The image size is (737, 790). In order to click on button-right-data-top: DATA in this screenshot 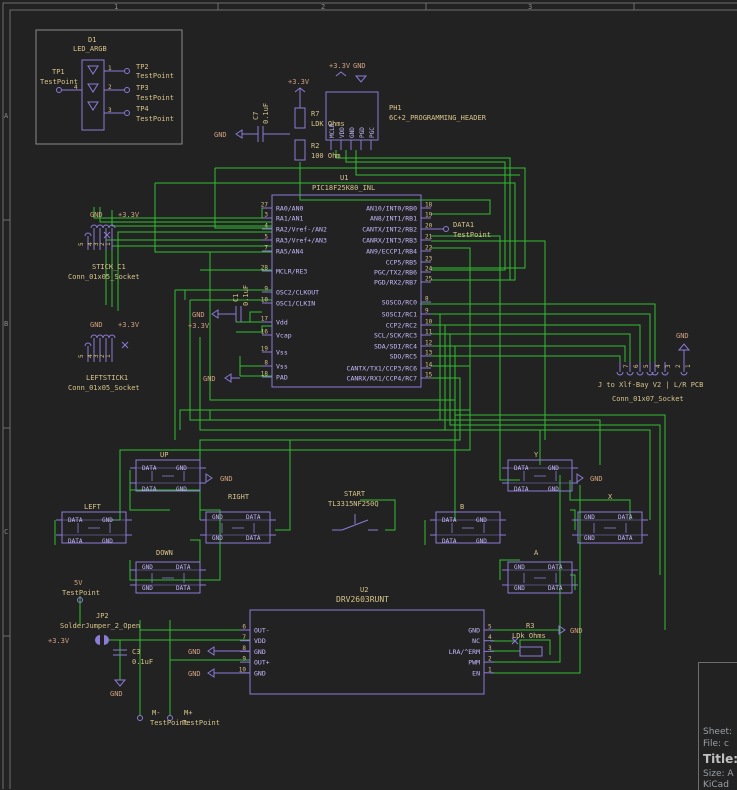, I will do `click(253, 517)`.